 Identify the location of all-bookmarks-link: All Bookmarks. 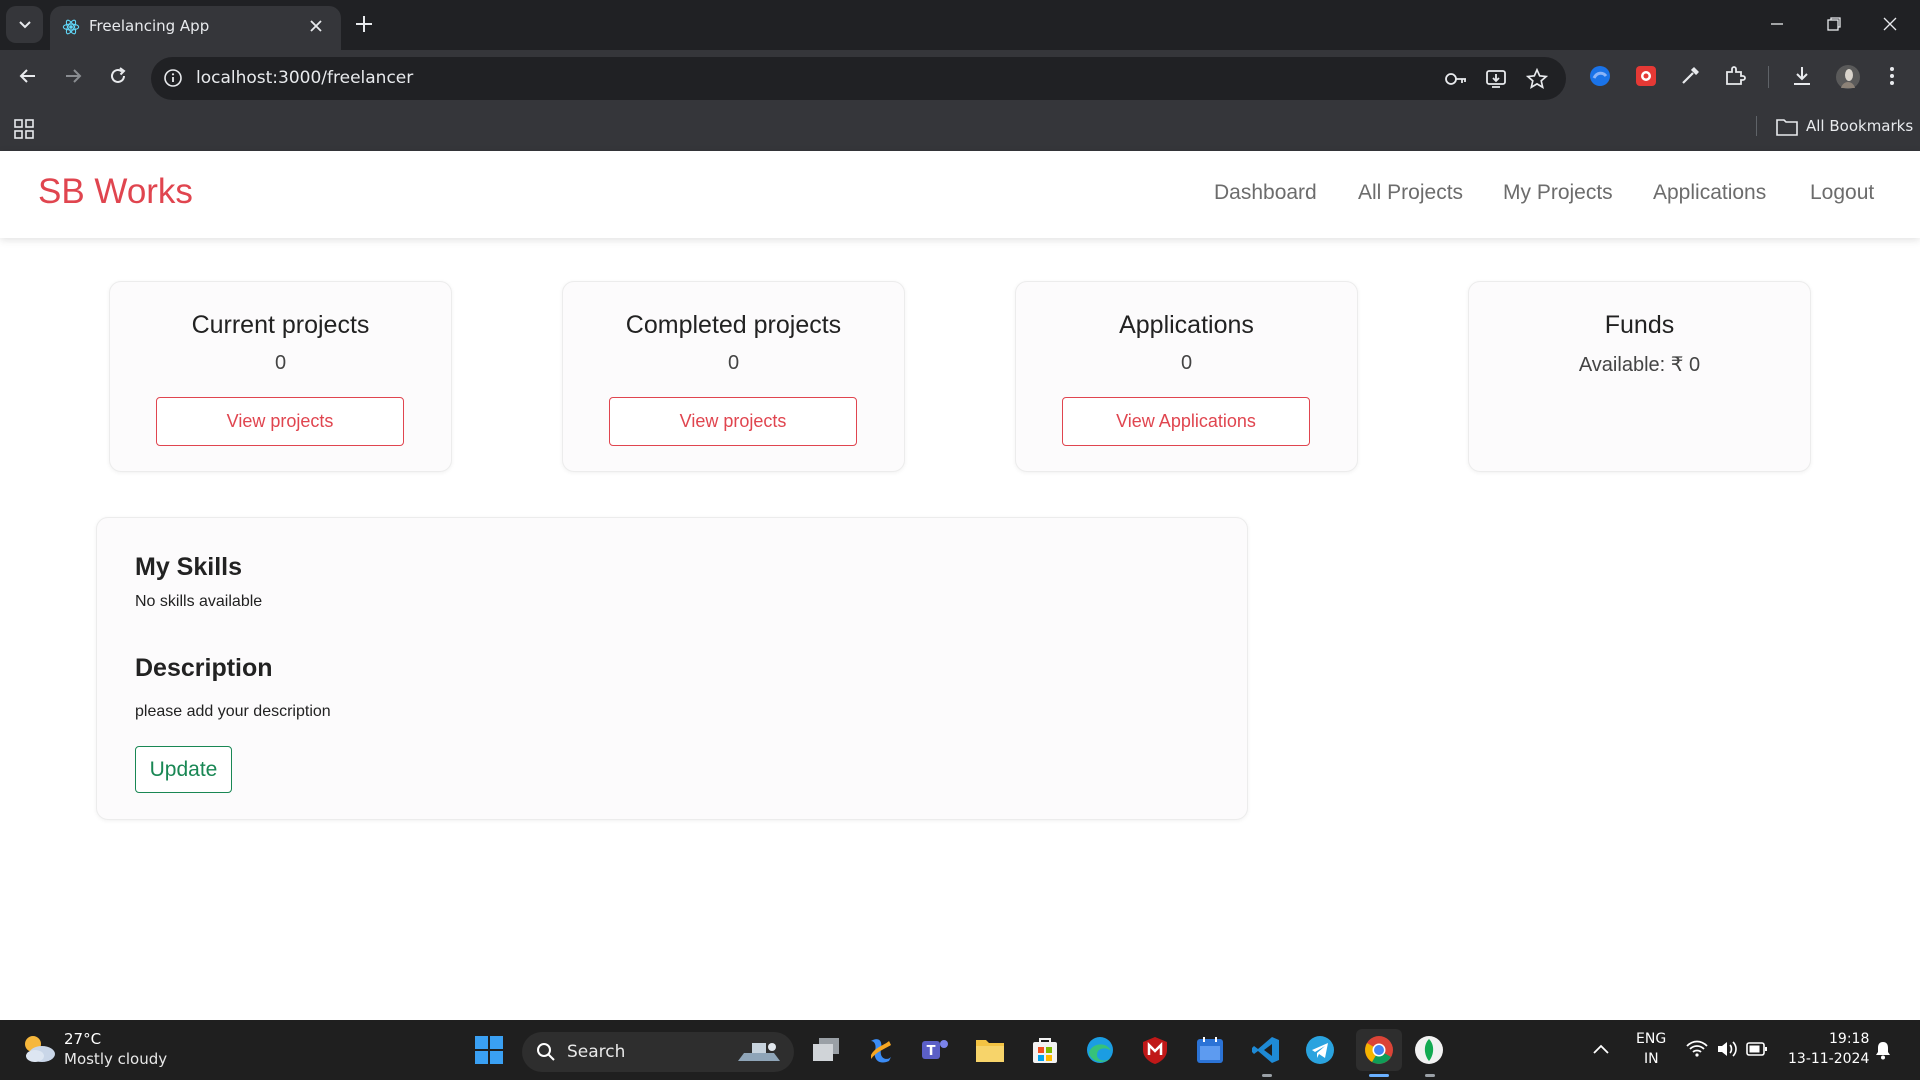
(1859, 126).